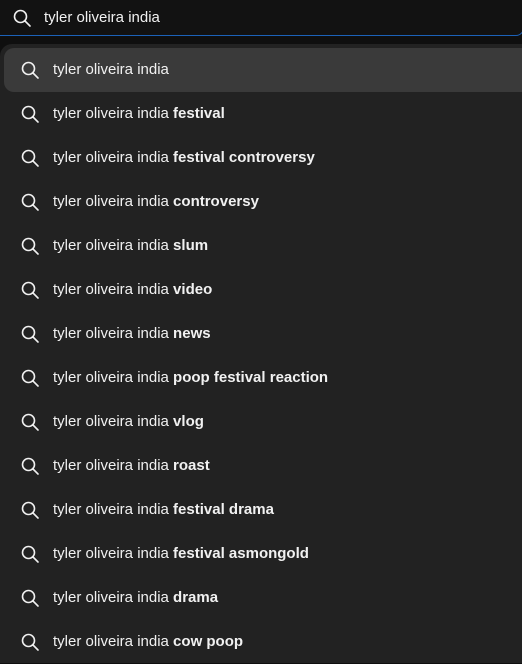  What do you see at coordinates (189, 465) in the screenshot?
I see `suggestion-completion: roast` at bounding box center [189, 465].